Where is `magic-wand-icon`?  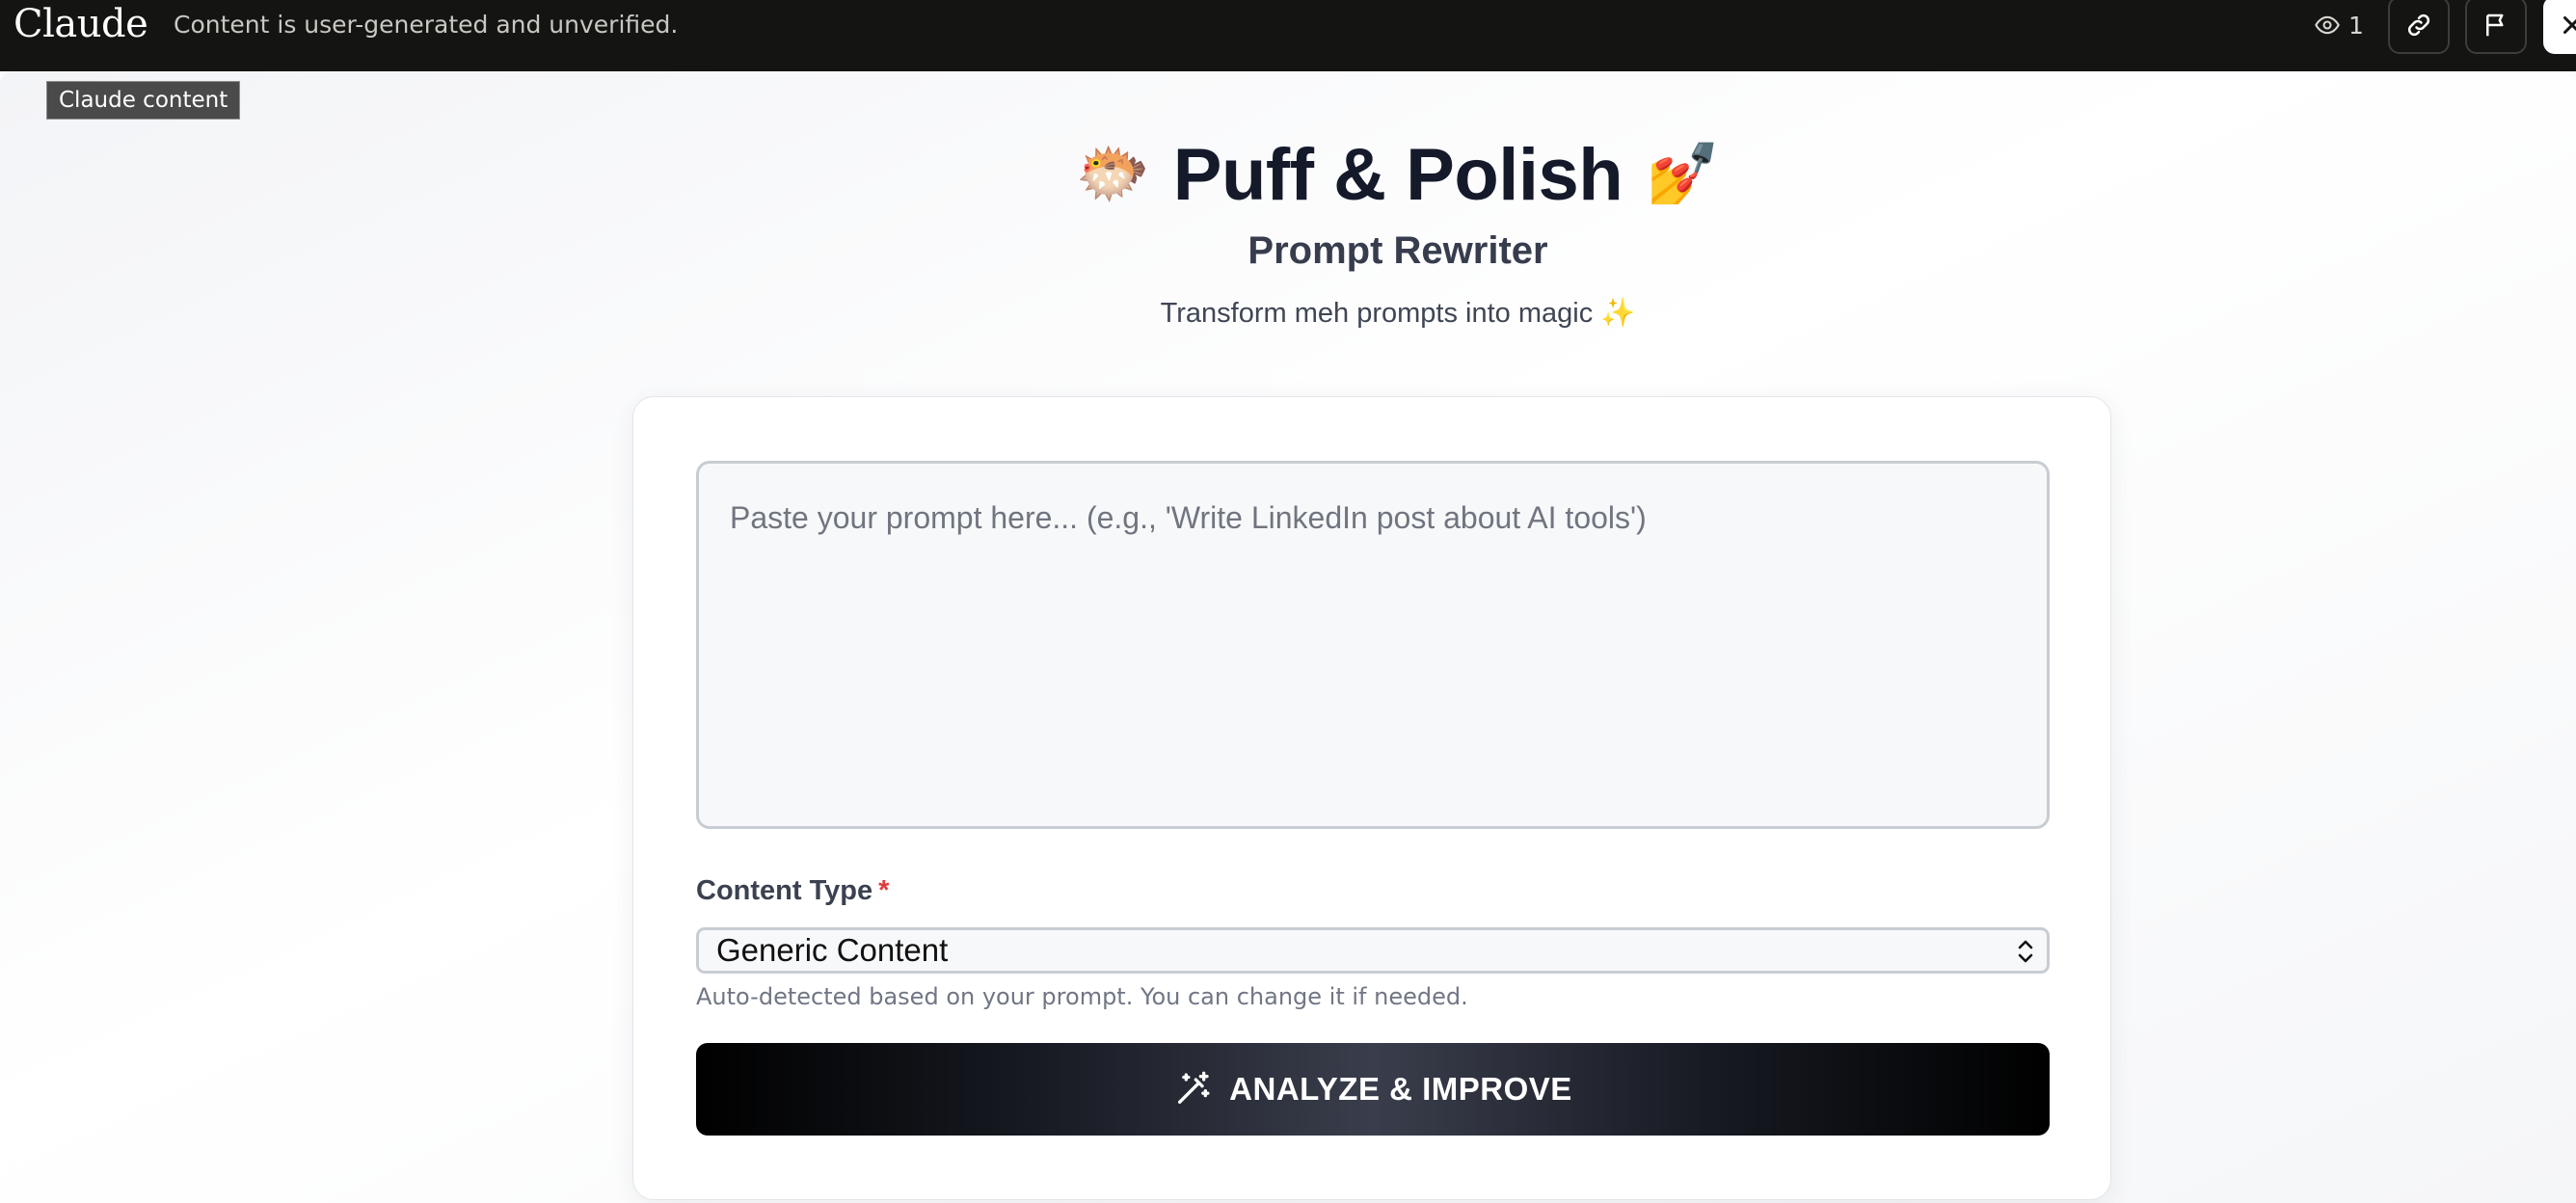 magic-wand-icon is located at coordinates (1194, 1087).